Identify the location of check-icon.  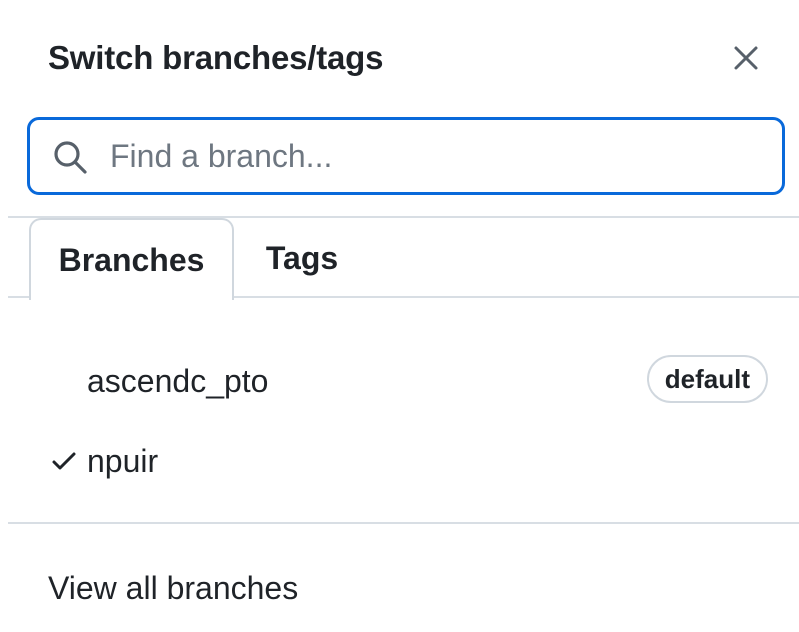
(64, 461).